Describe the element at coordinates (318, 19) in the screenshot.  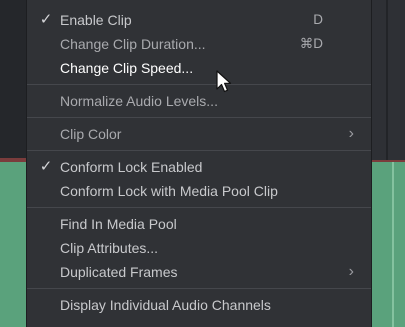
I see `shortcut-label: D` at that location.